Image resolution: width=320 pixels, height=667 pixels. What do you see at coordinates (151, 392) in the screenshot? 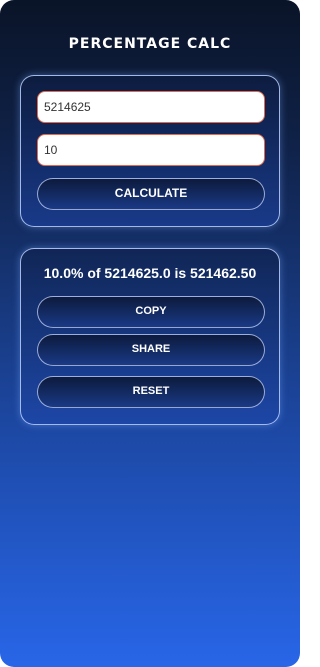
I see `reset-button: RESET` at bounding box center [151, 392].